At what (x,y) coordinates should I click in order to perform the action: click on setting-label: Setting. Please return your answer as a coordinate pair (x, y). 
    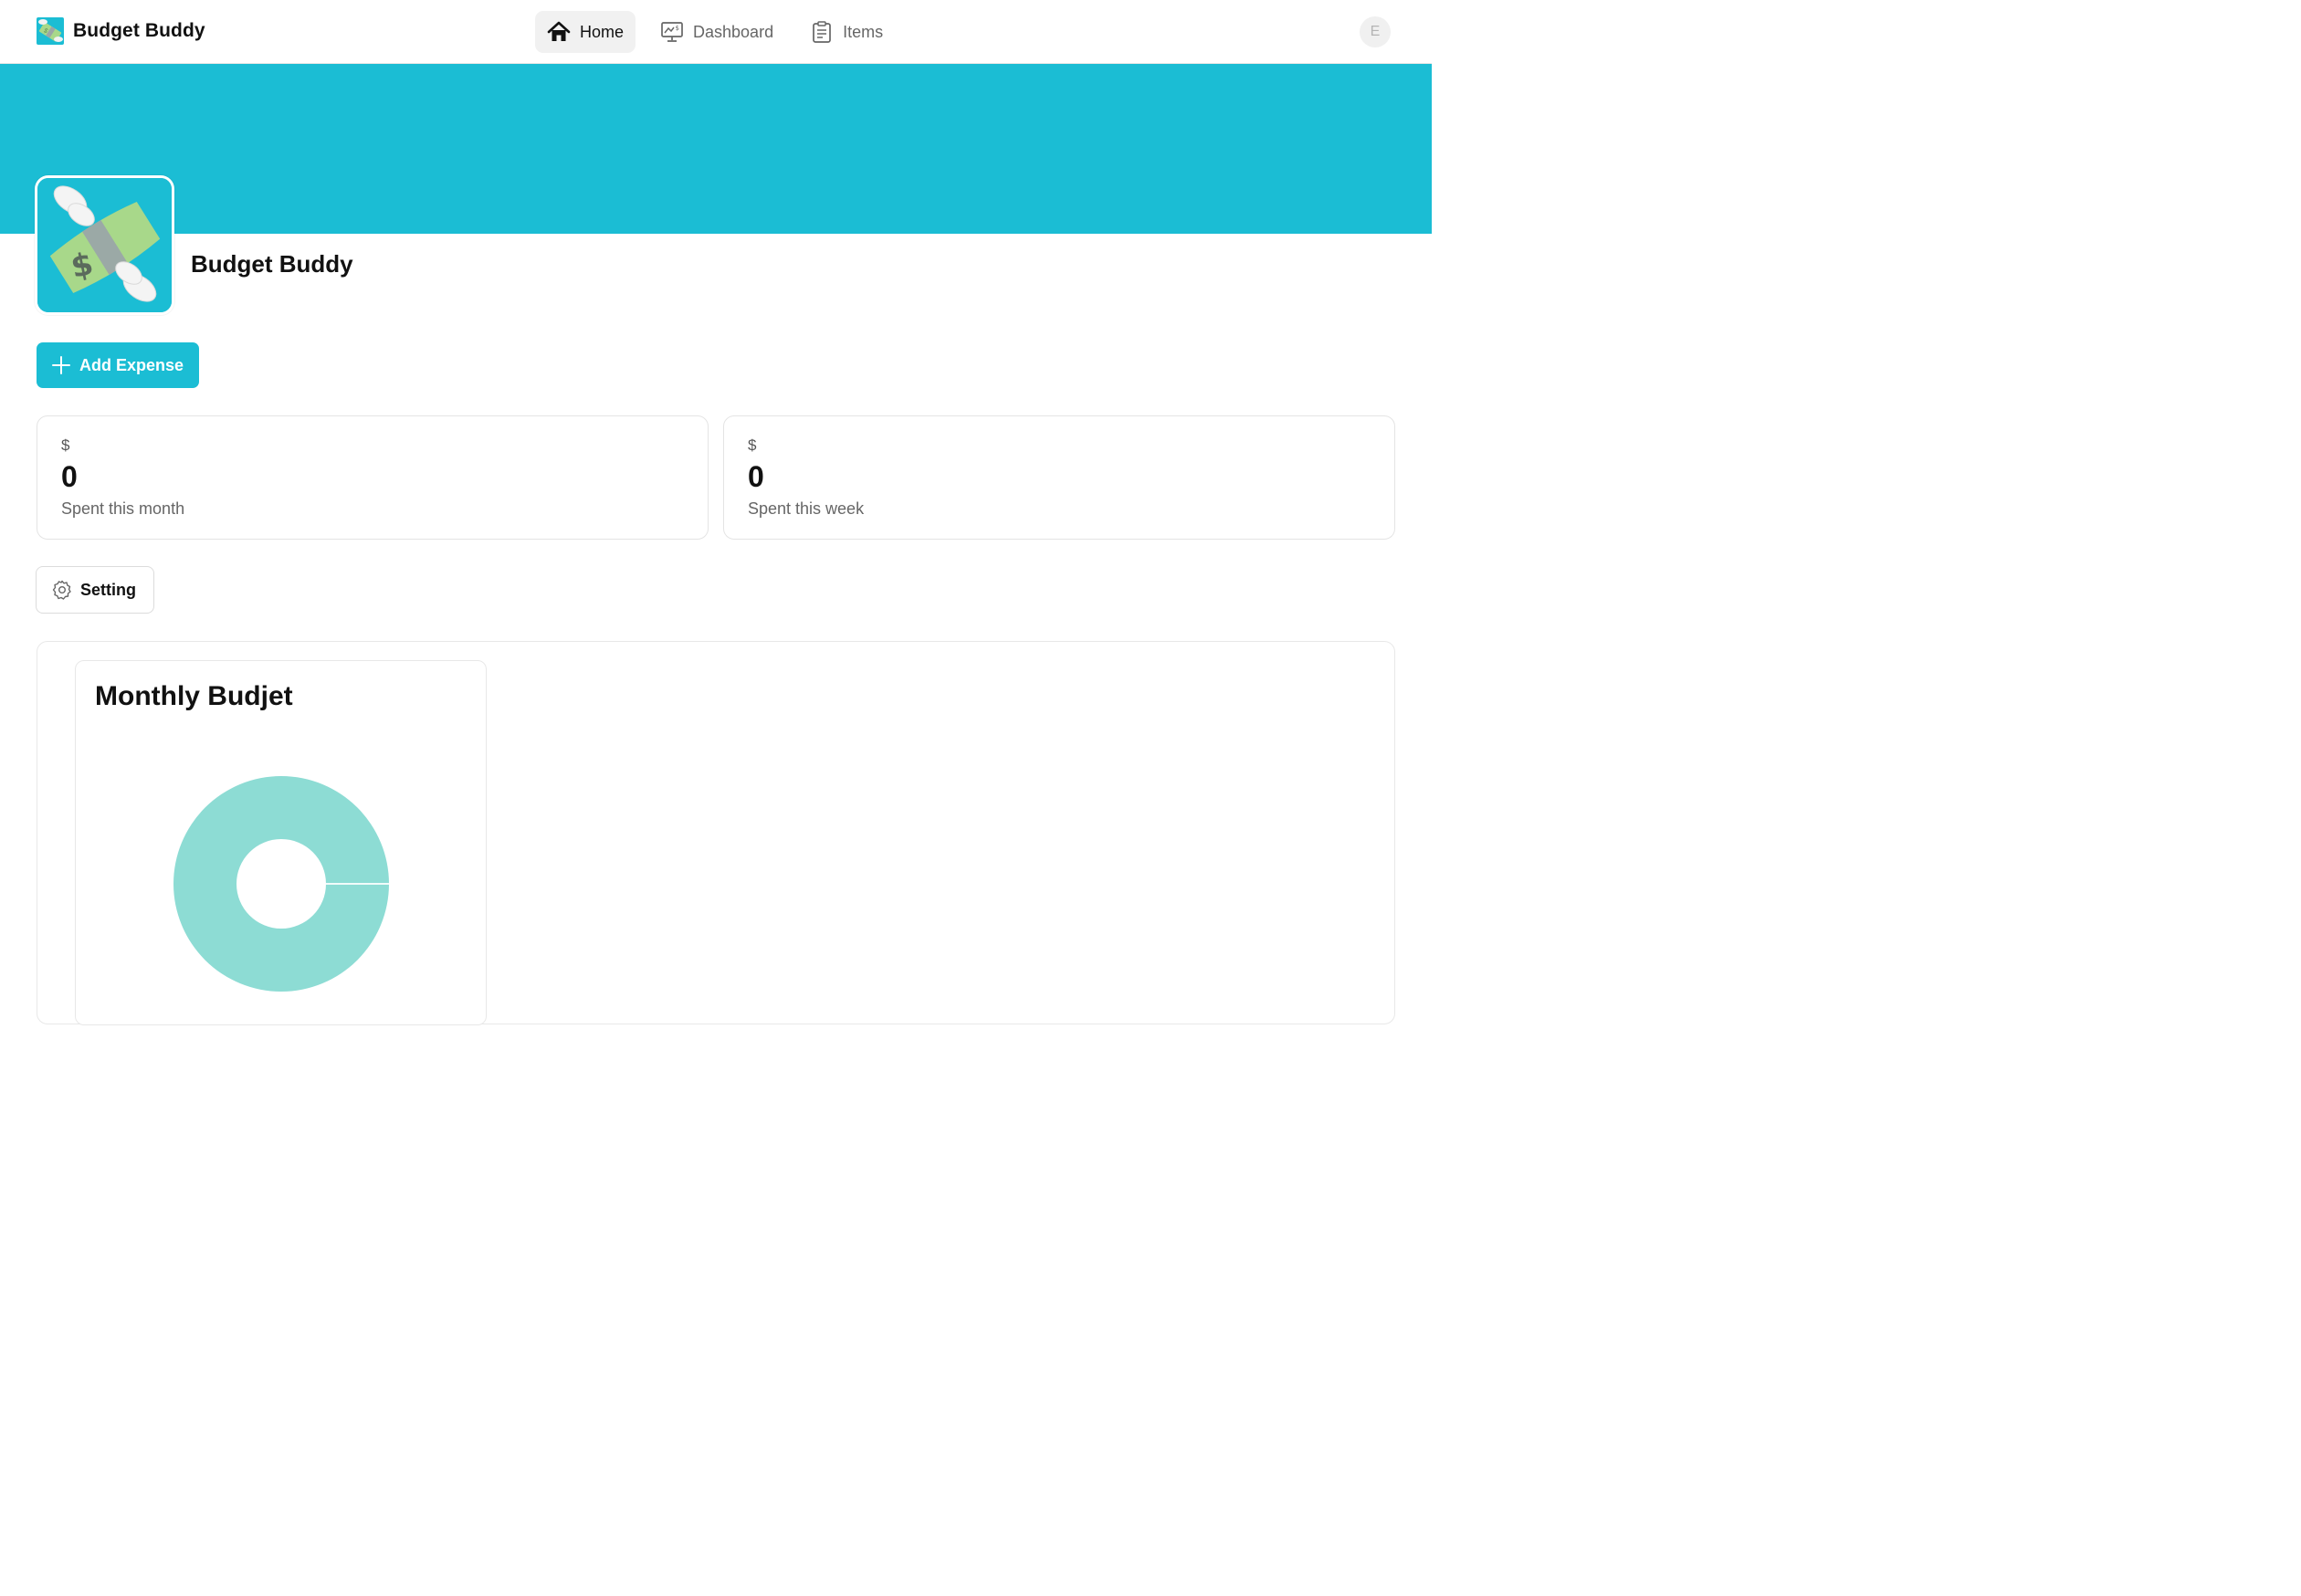
    Looking at the image, I should click on (108, 589).